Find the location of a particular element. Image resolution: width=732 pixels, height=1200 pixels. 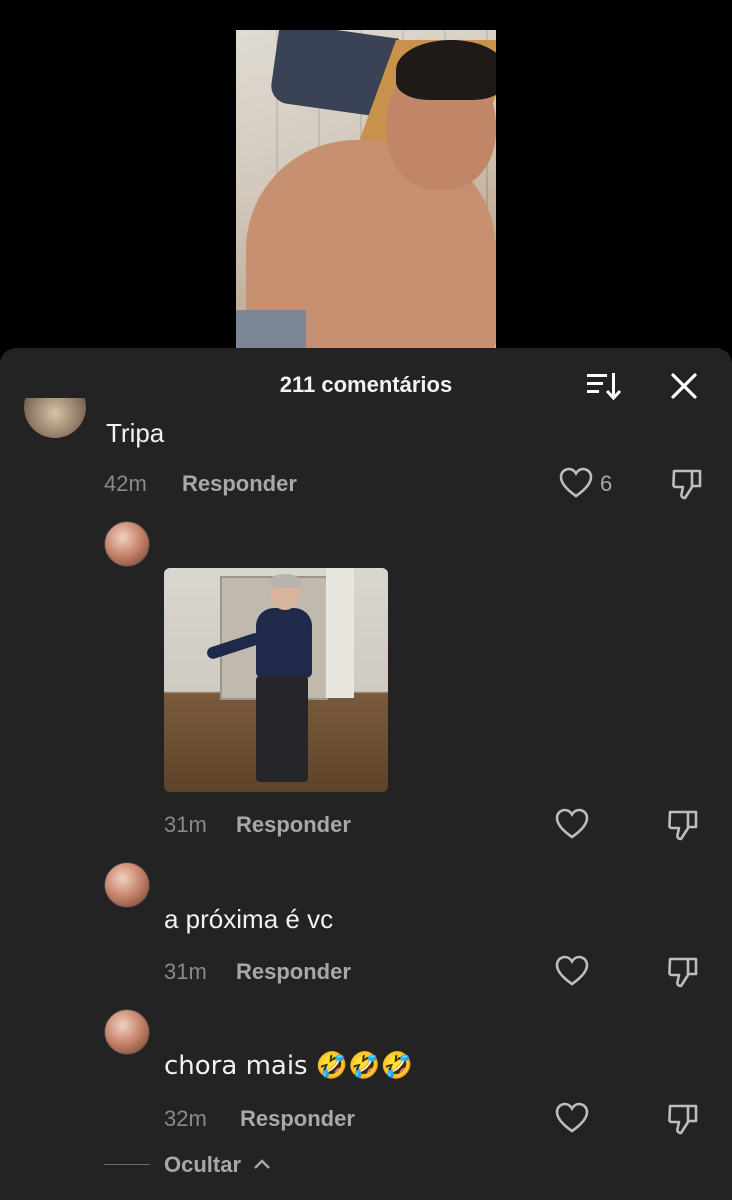

gif-person-hair is located at coordinates (285, 581).